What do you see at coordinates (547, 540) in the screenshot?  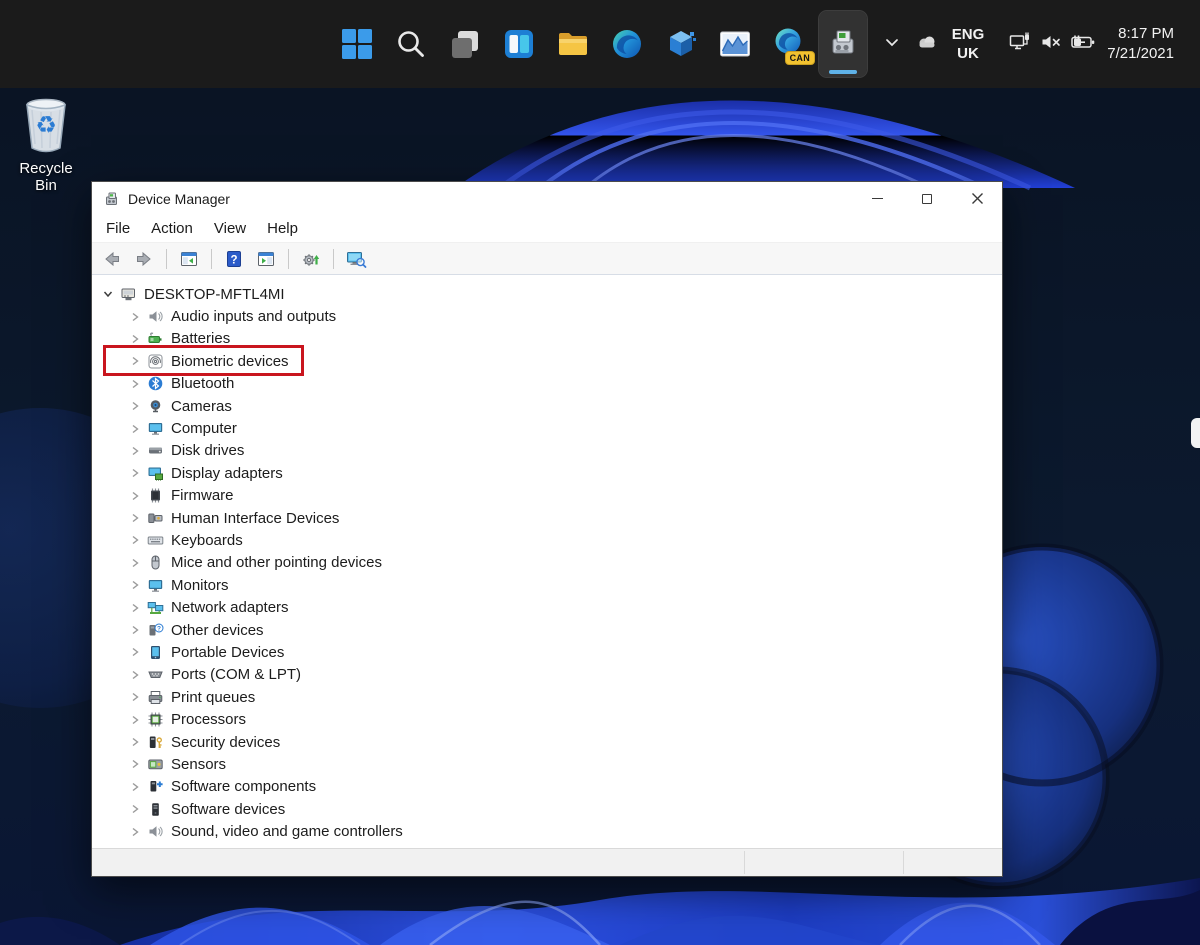 I see `tree-item-keyboards: Keyboards` at bounding box center [547, 540].